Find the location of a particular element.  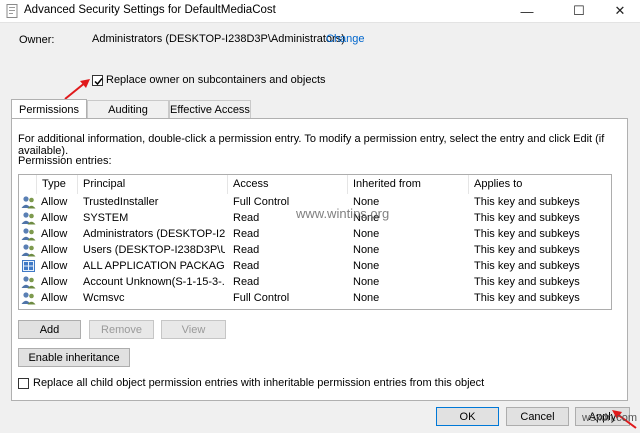

remove-button: Remove is located at coordinates (121, 329).